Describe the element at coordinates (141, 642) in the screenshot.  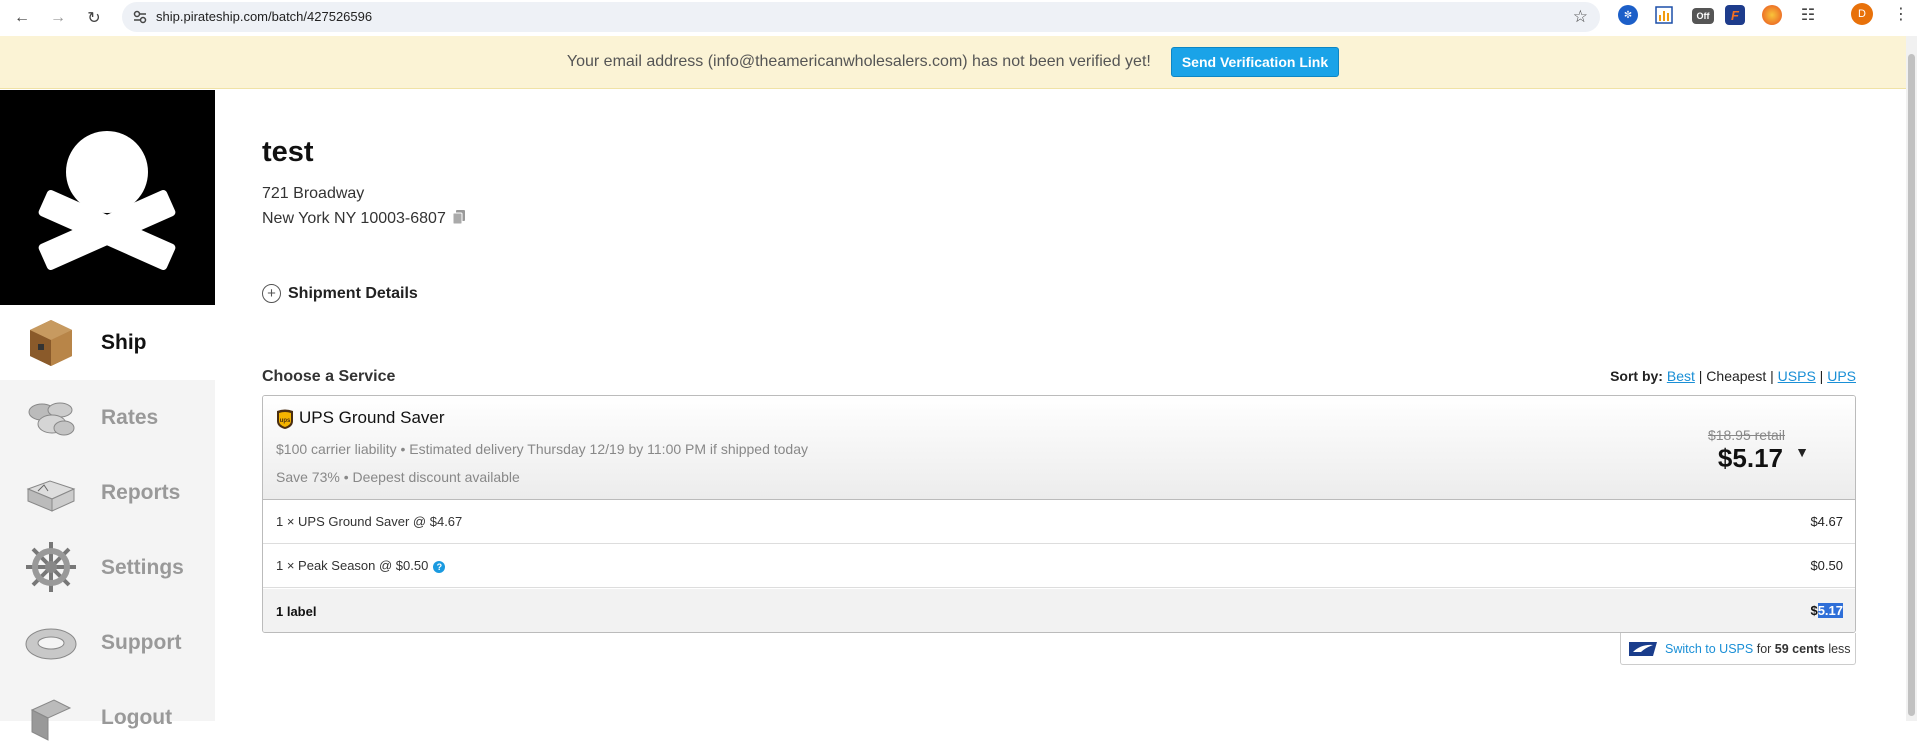
I see `sidebar-item-label: Support` at that location.